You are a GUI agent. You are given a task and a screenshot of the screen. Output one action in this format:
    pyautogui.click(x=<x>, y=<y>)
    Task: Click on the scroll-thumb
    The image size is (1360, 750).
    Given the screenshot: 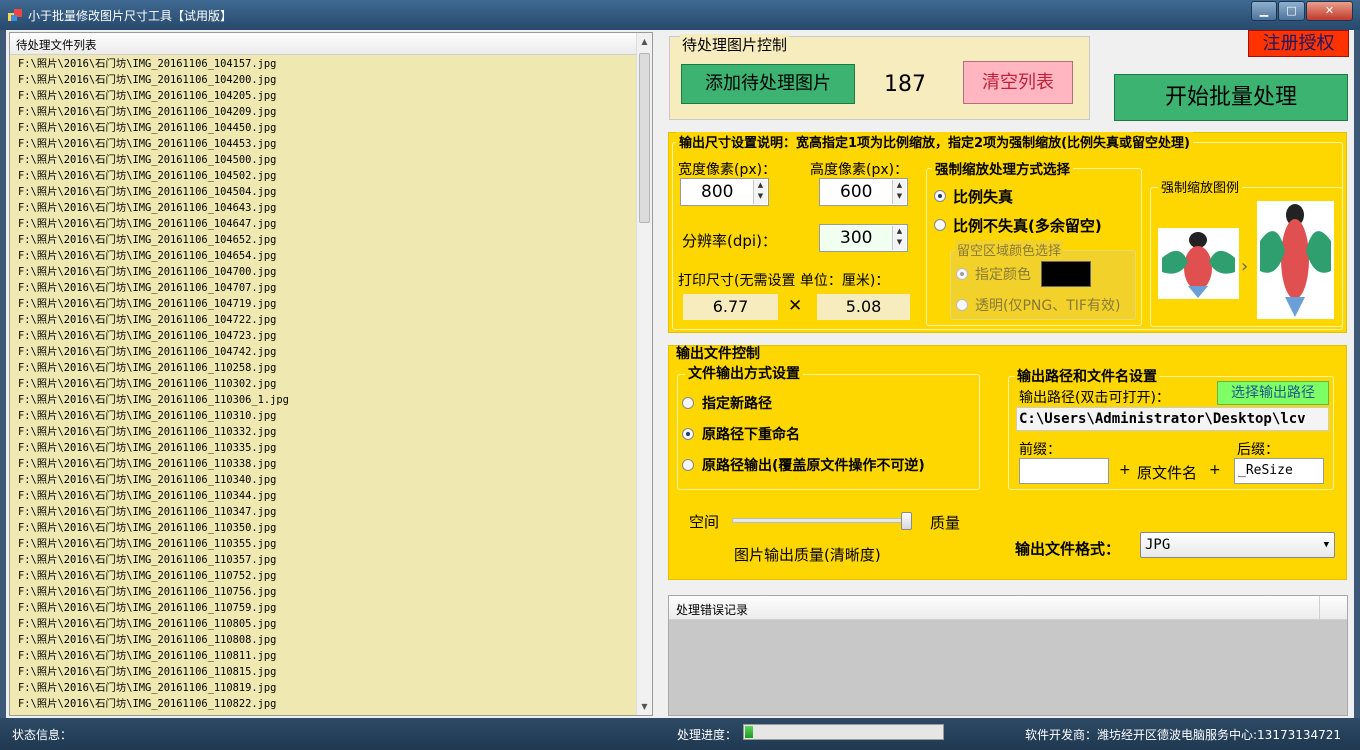 What is the action you would take?
    pyautogui.click(x=644, y=138)
    